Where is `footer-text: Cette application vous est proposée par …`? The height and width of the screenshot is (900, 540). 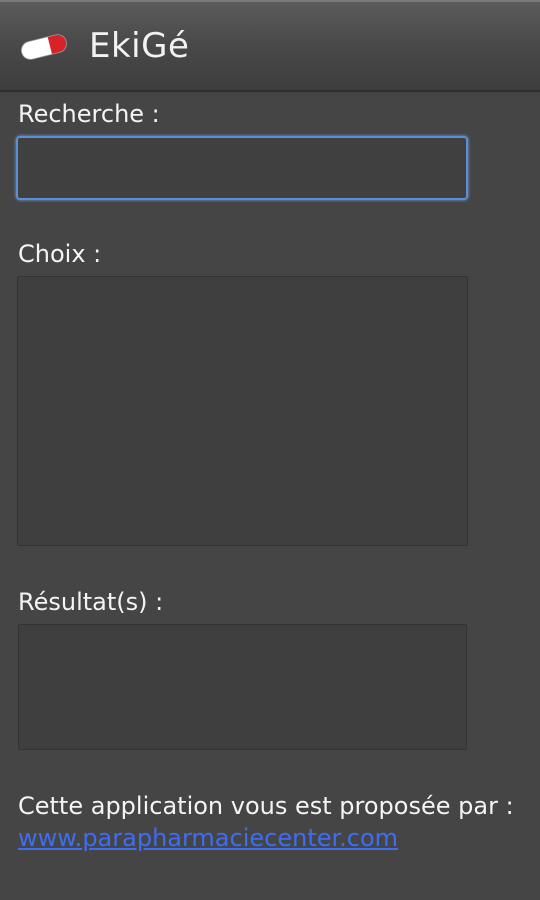
footer-text: Cette application vous est proposée par … is located at coordinates (266, 806).